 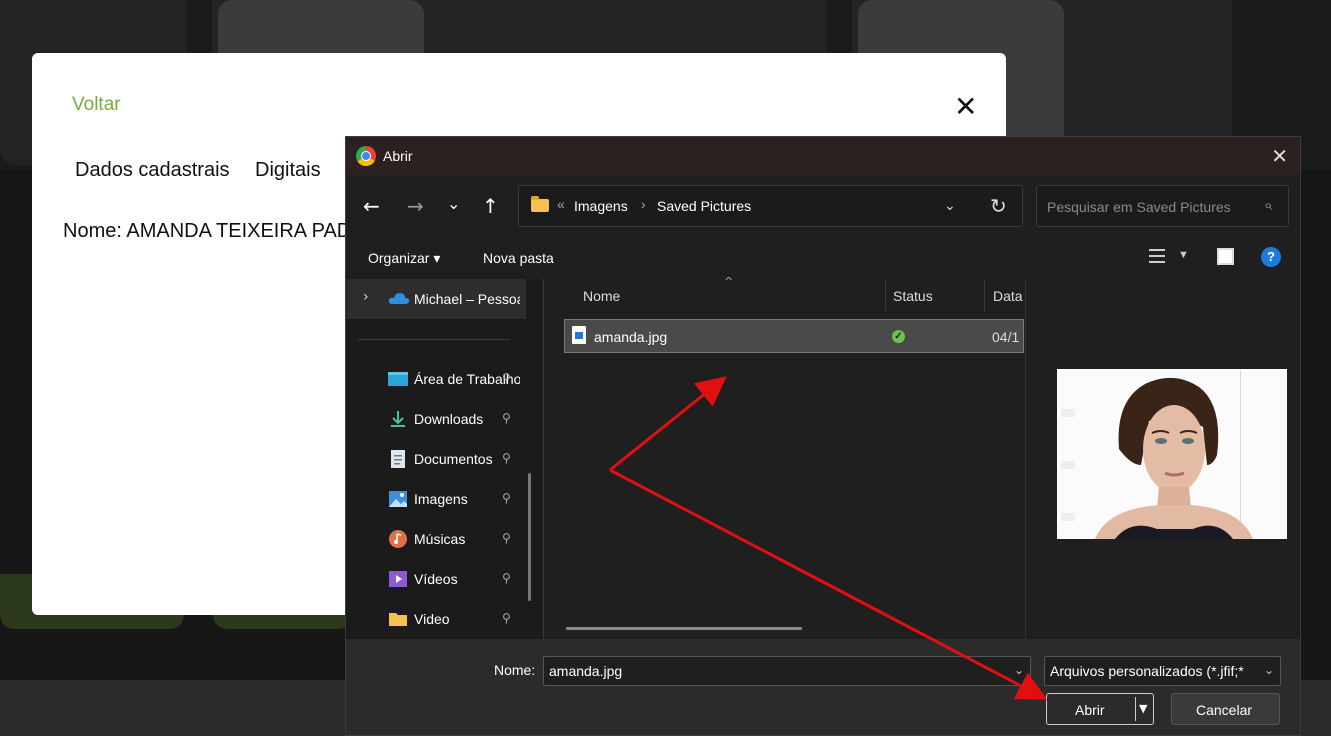 What do you see at coordinates (288, 170) in the screenshot?
I see `tab-digitais: Digitais` at bounding box center [288, 170].